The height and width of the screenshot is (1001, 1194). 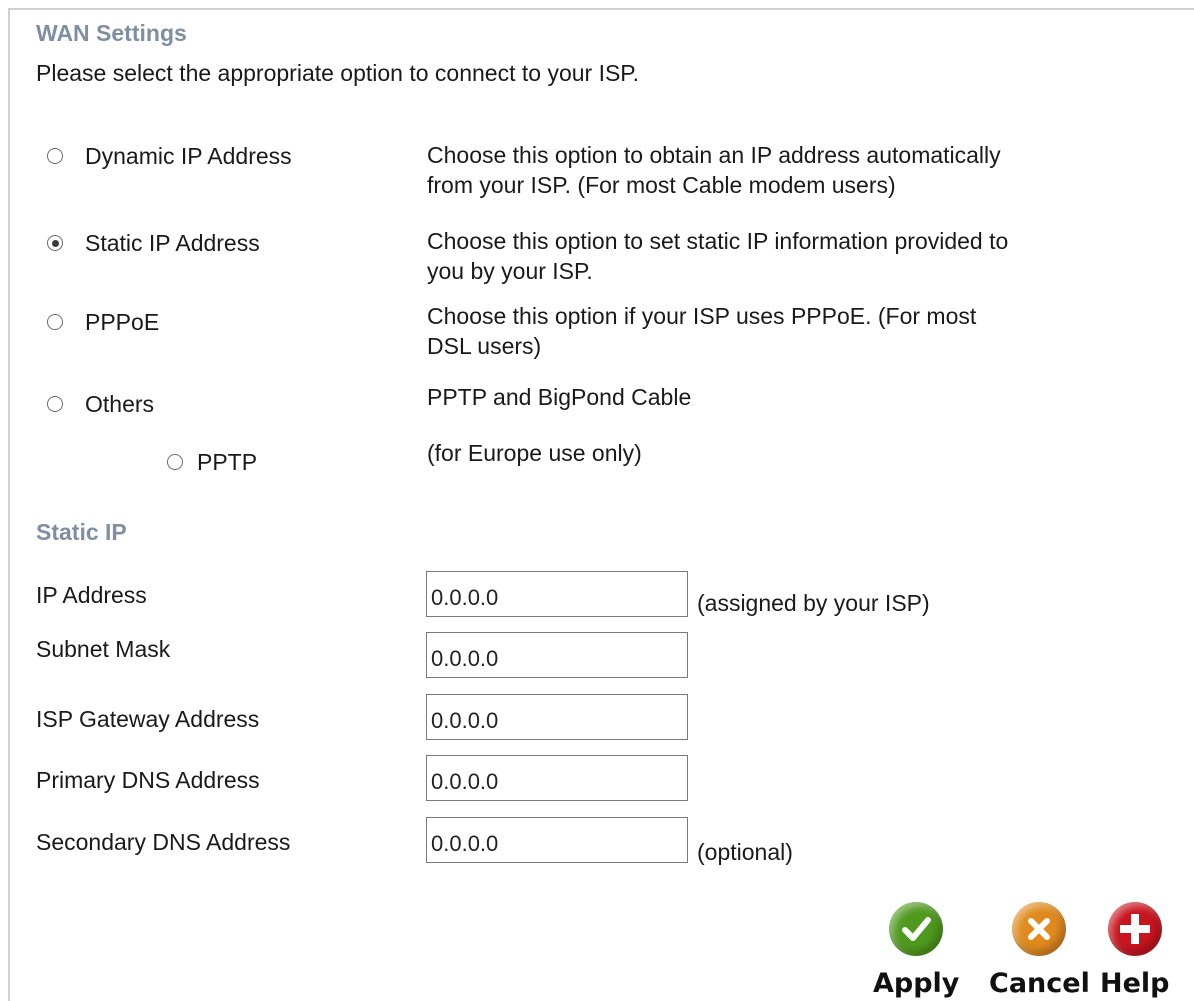 I want to click on ip-address-note: (assigned by your ISP), so click(x=813, y=603).